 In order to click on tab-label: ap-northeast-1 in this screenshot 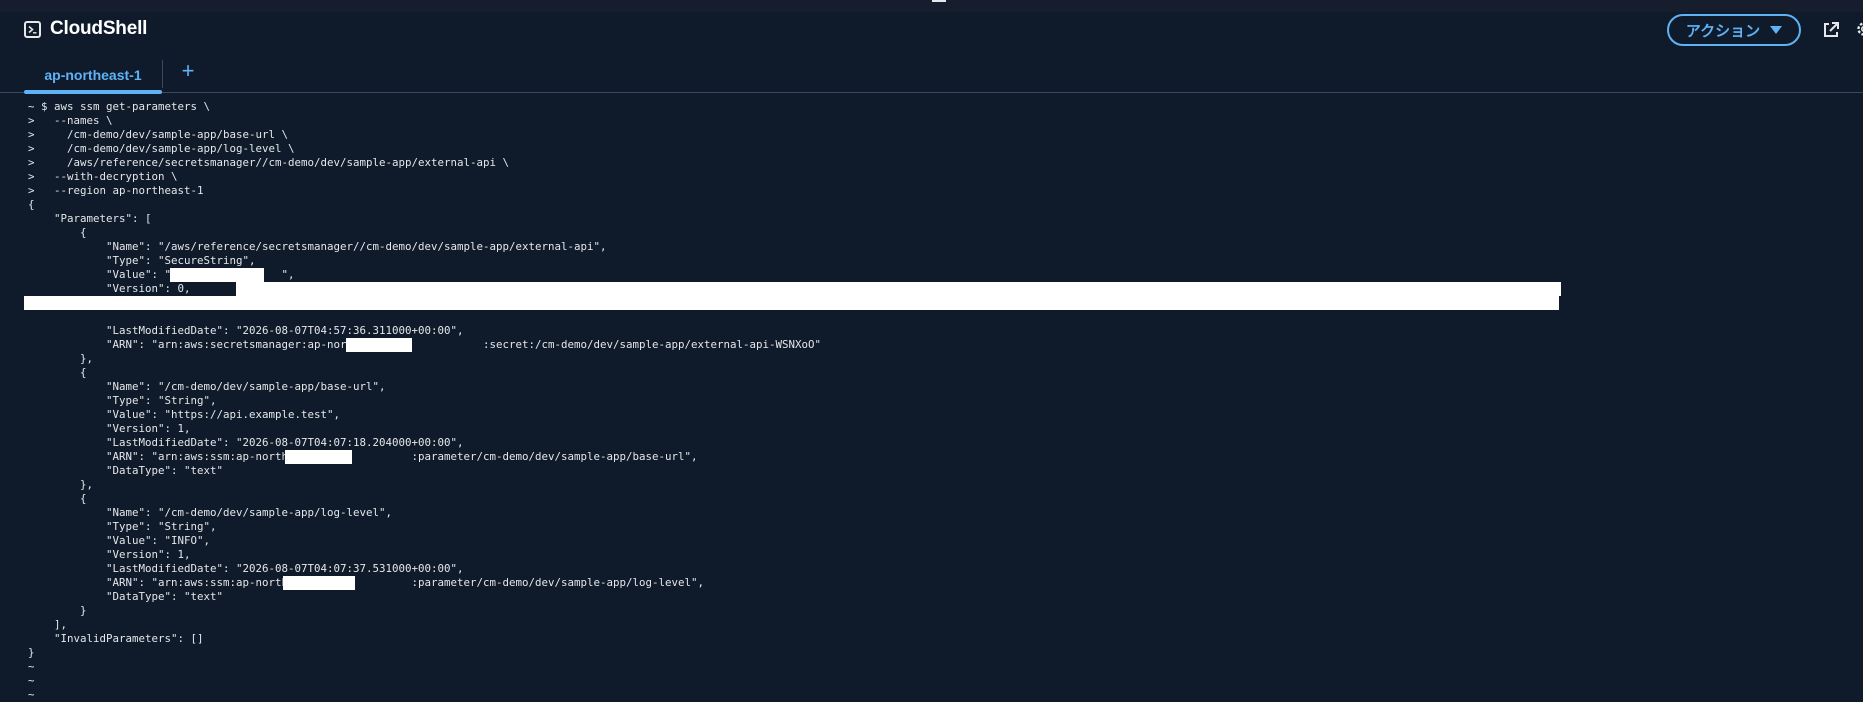, I will do `click(93, 74)`.